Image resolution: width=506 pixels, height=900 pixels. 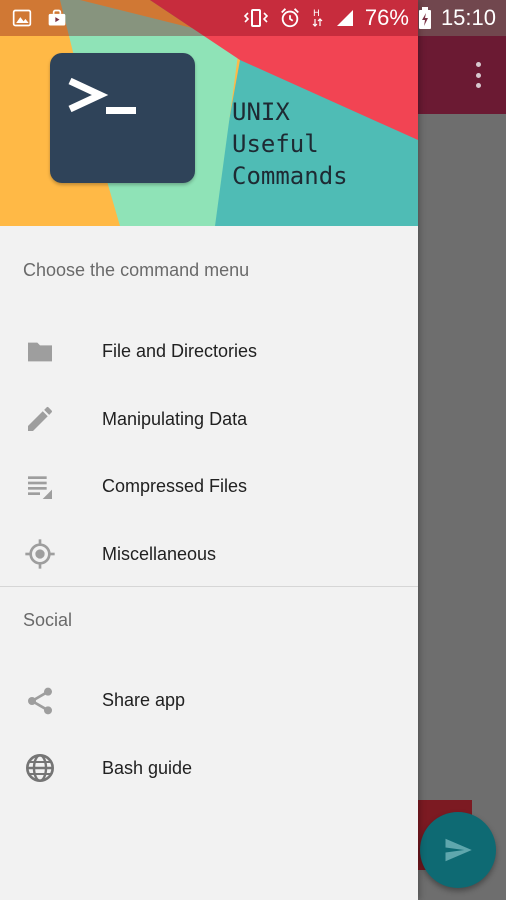 What do you see at coordinates (316, 14) in the screenshot?
I see `svg-text: H` at bounding box center [316, 14].